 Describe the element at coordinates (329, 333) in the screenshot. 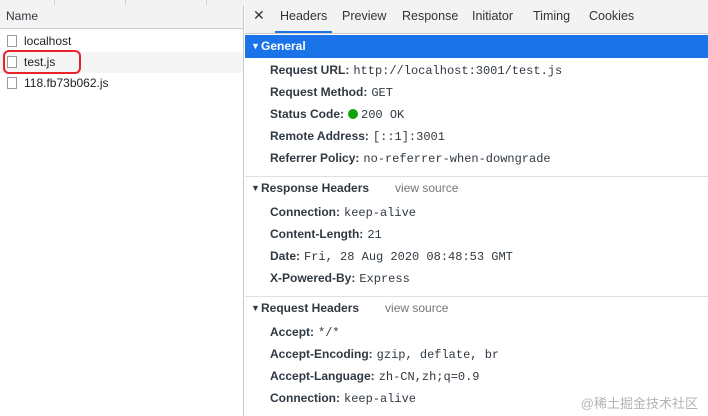

I see `header-value: */*` at that location.